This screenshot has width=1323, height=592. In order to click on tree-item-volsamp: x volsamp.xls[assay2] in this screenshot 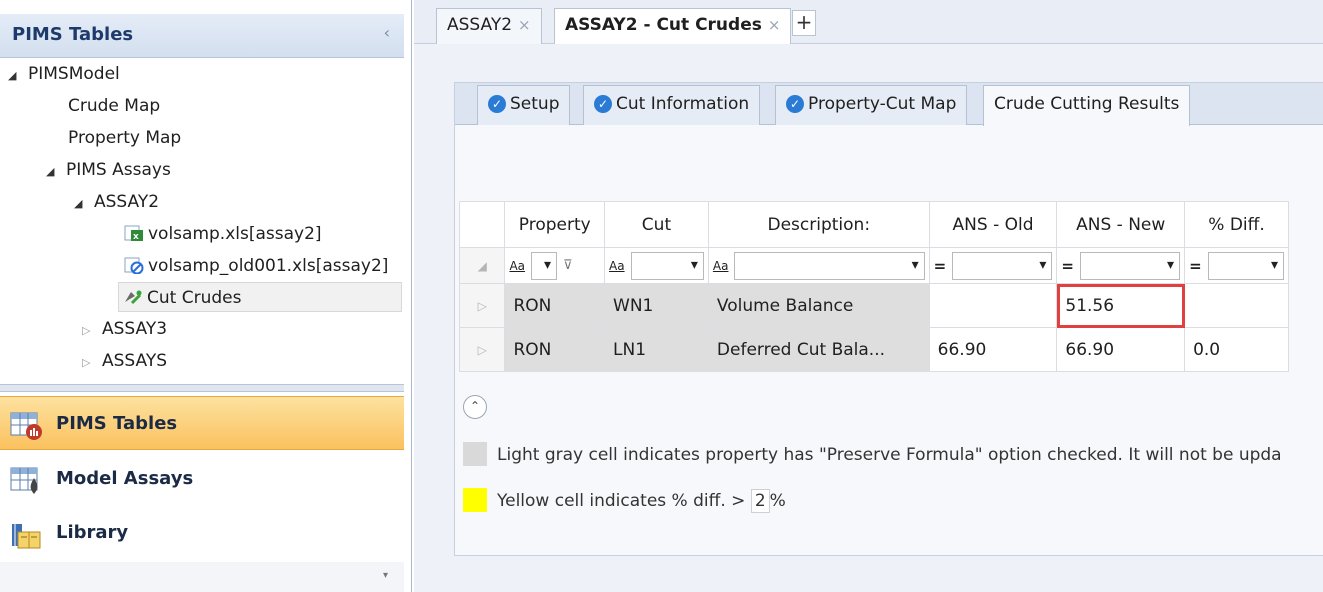, I will do `click(223, 234)`.